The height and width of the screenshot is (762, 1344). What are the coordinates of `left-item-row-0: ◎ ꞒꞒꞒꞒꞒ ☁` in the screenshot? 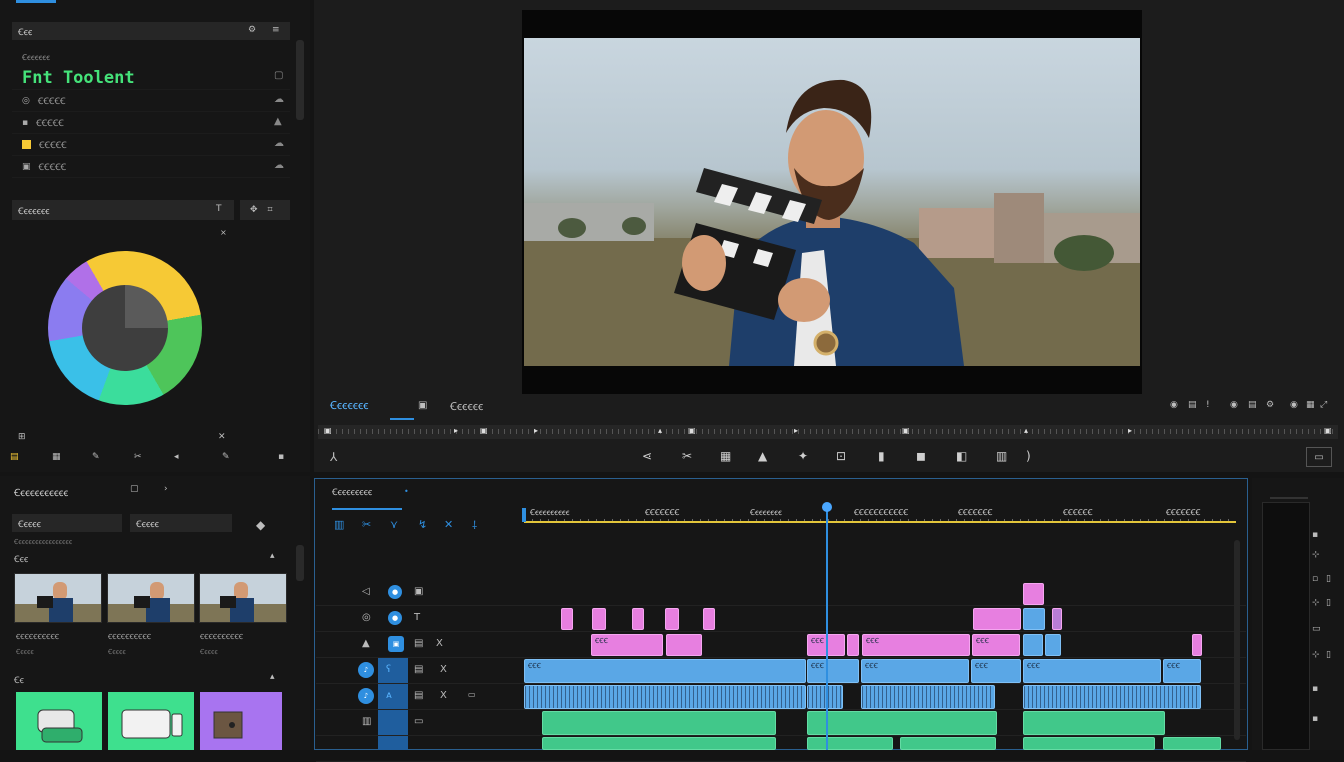 It's located at (151, 101).